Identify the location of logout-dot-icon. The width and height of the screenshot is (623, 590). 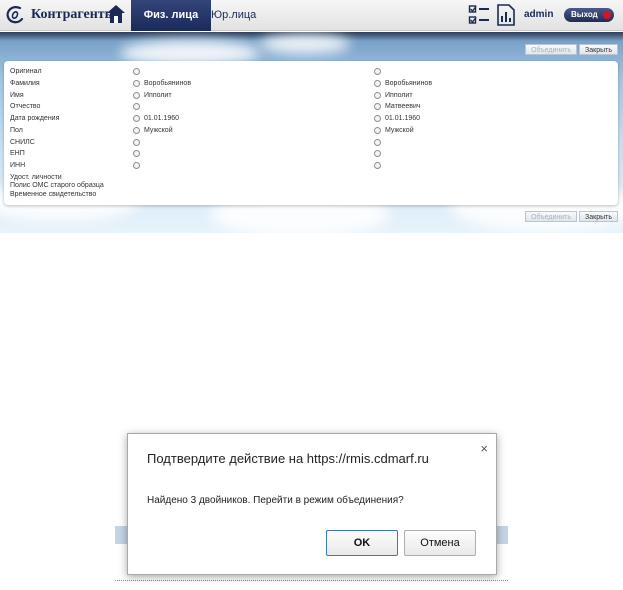
(607, 15).